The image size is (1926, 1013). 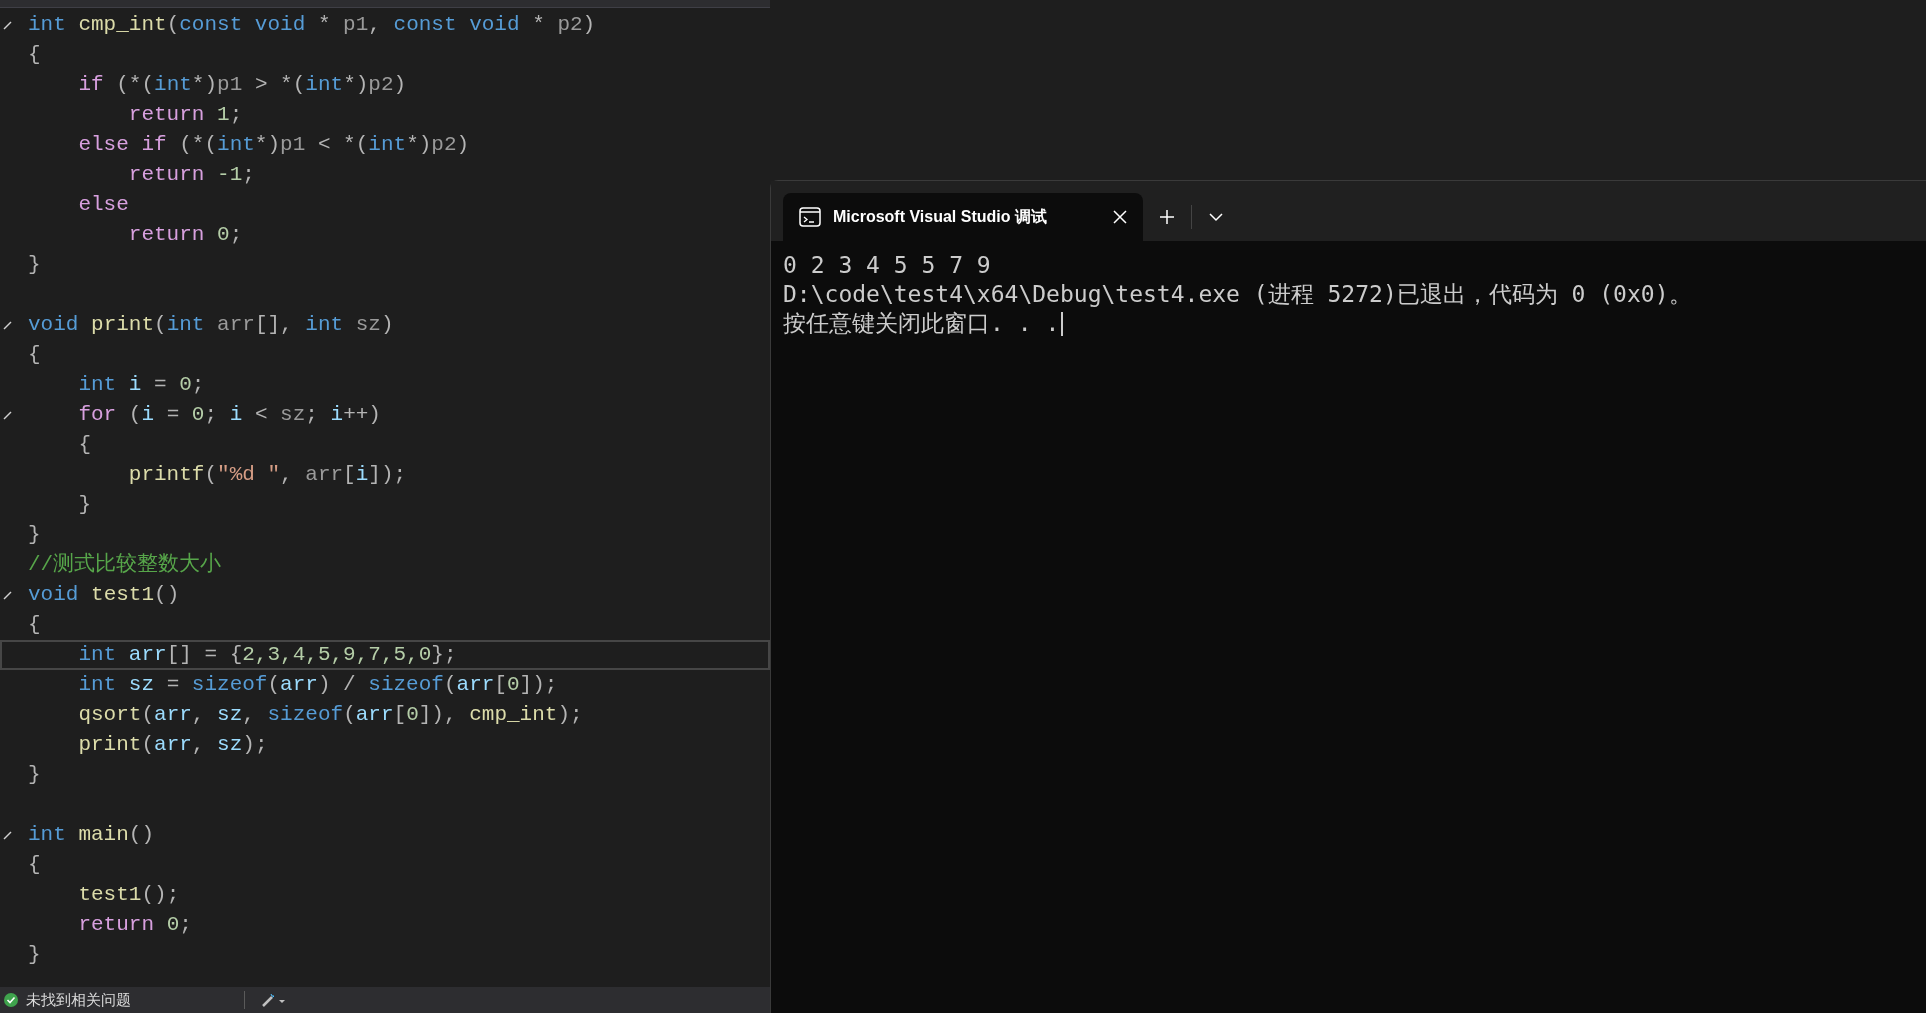 What do you see at coordinates (104, 595) in the screenshot?
I see `code-line: void test1()` at bounding box center [104, 595].